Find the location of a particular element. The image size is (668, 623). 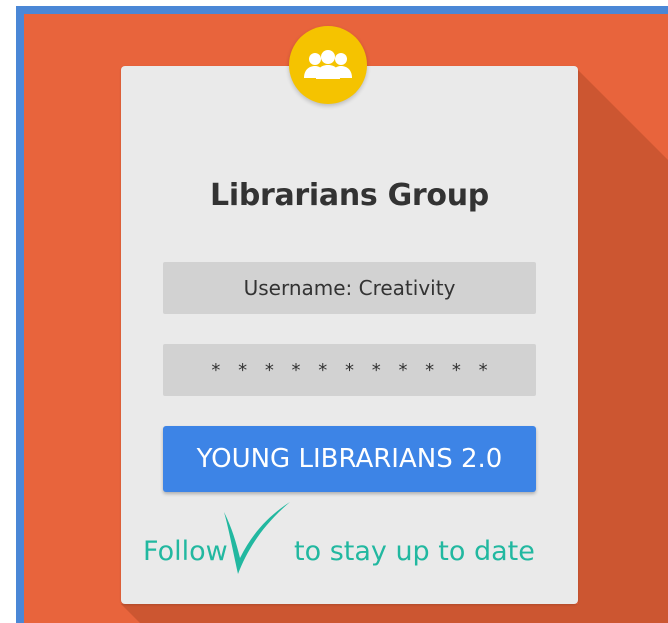

follow-text-suffix: to stay up to date is located at coordinates (414, 551).